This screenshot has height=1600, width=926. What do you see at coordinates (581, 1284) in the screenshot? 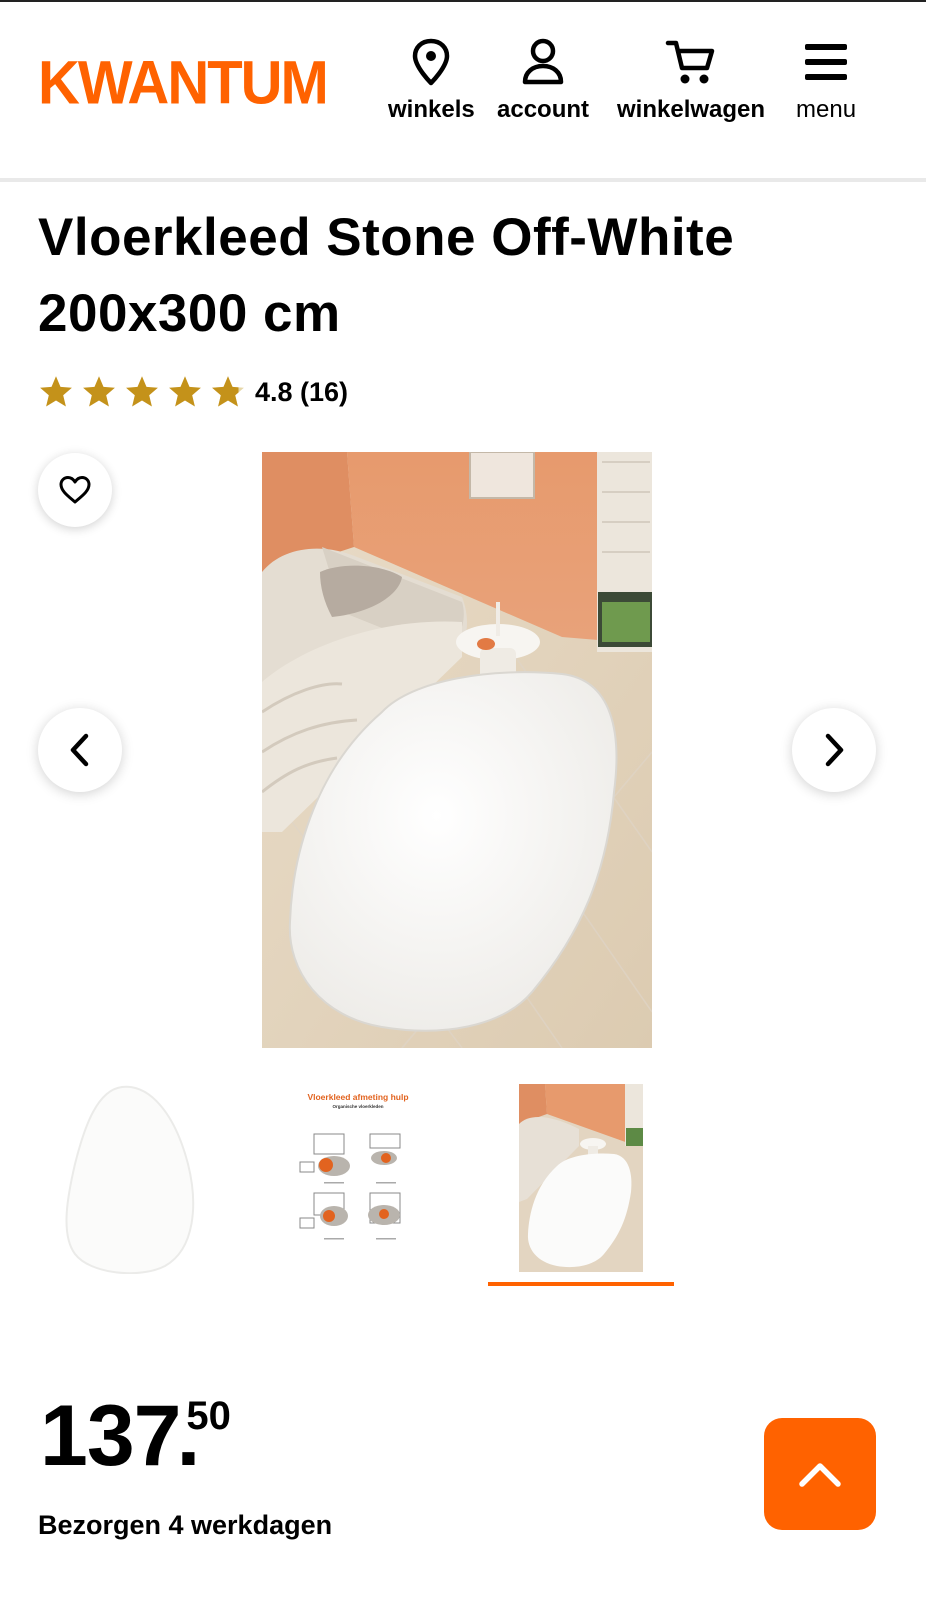
I see `active-thumbnail-indicator` at bounding box center [581, 1284].